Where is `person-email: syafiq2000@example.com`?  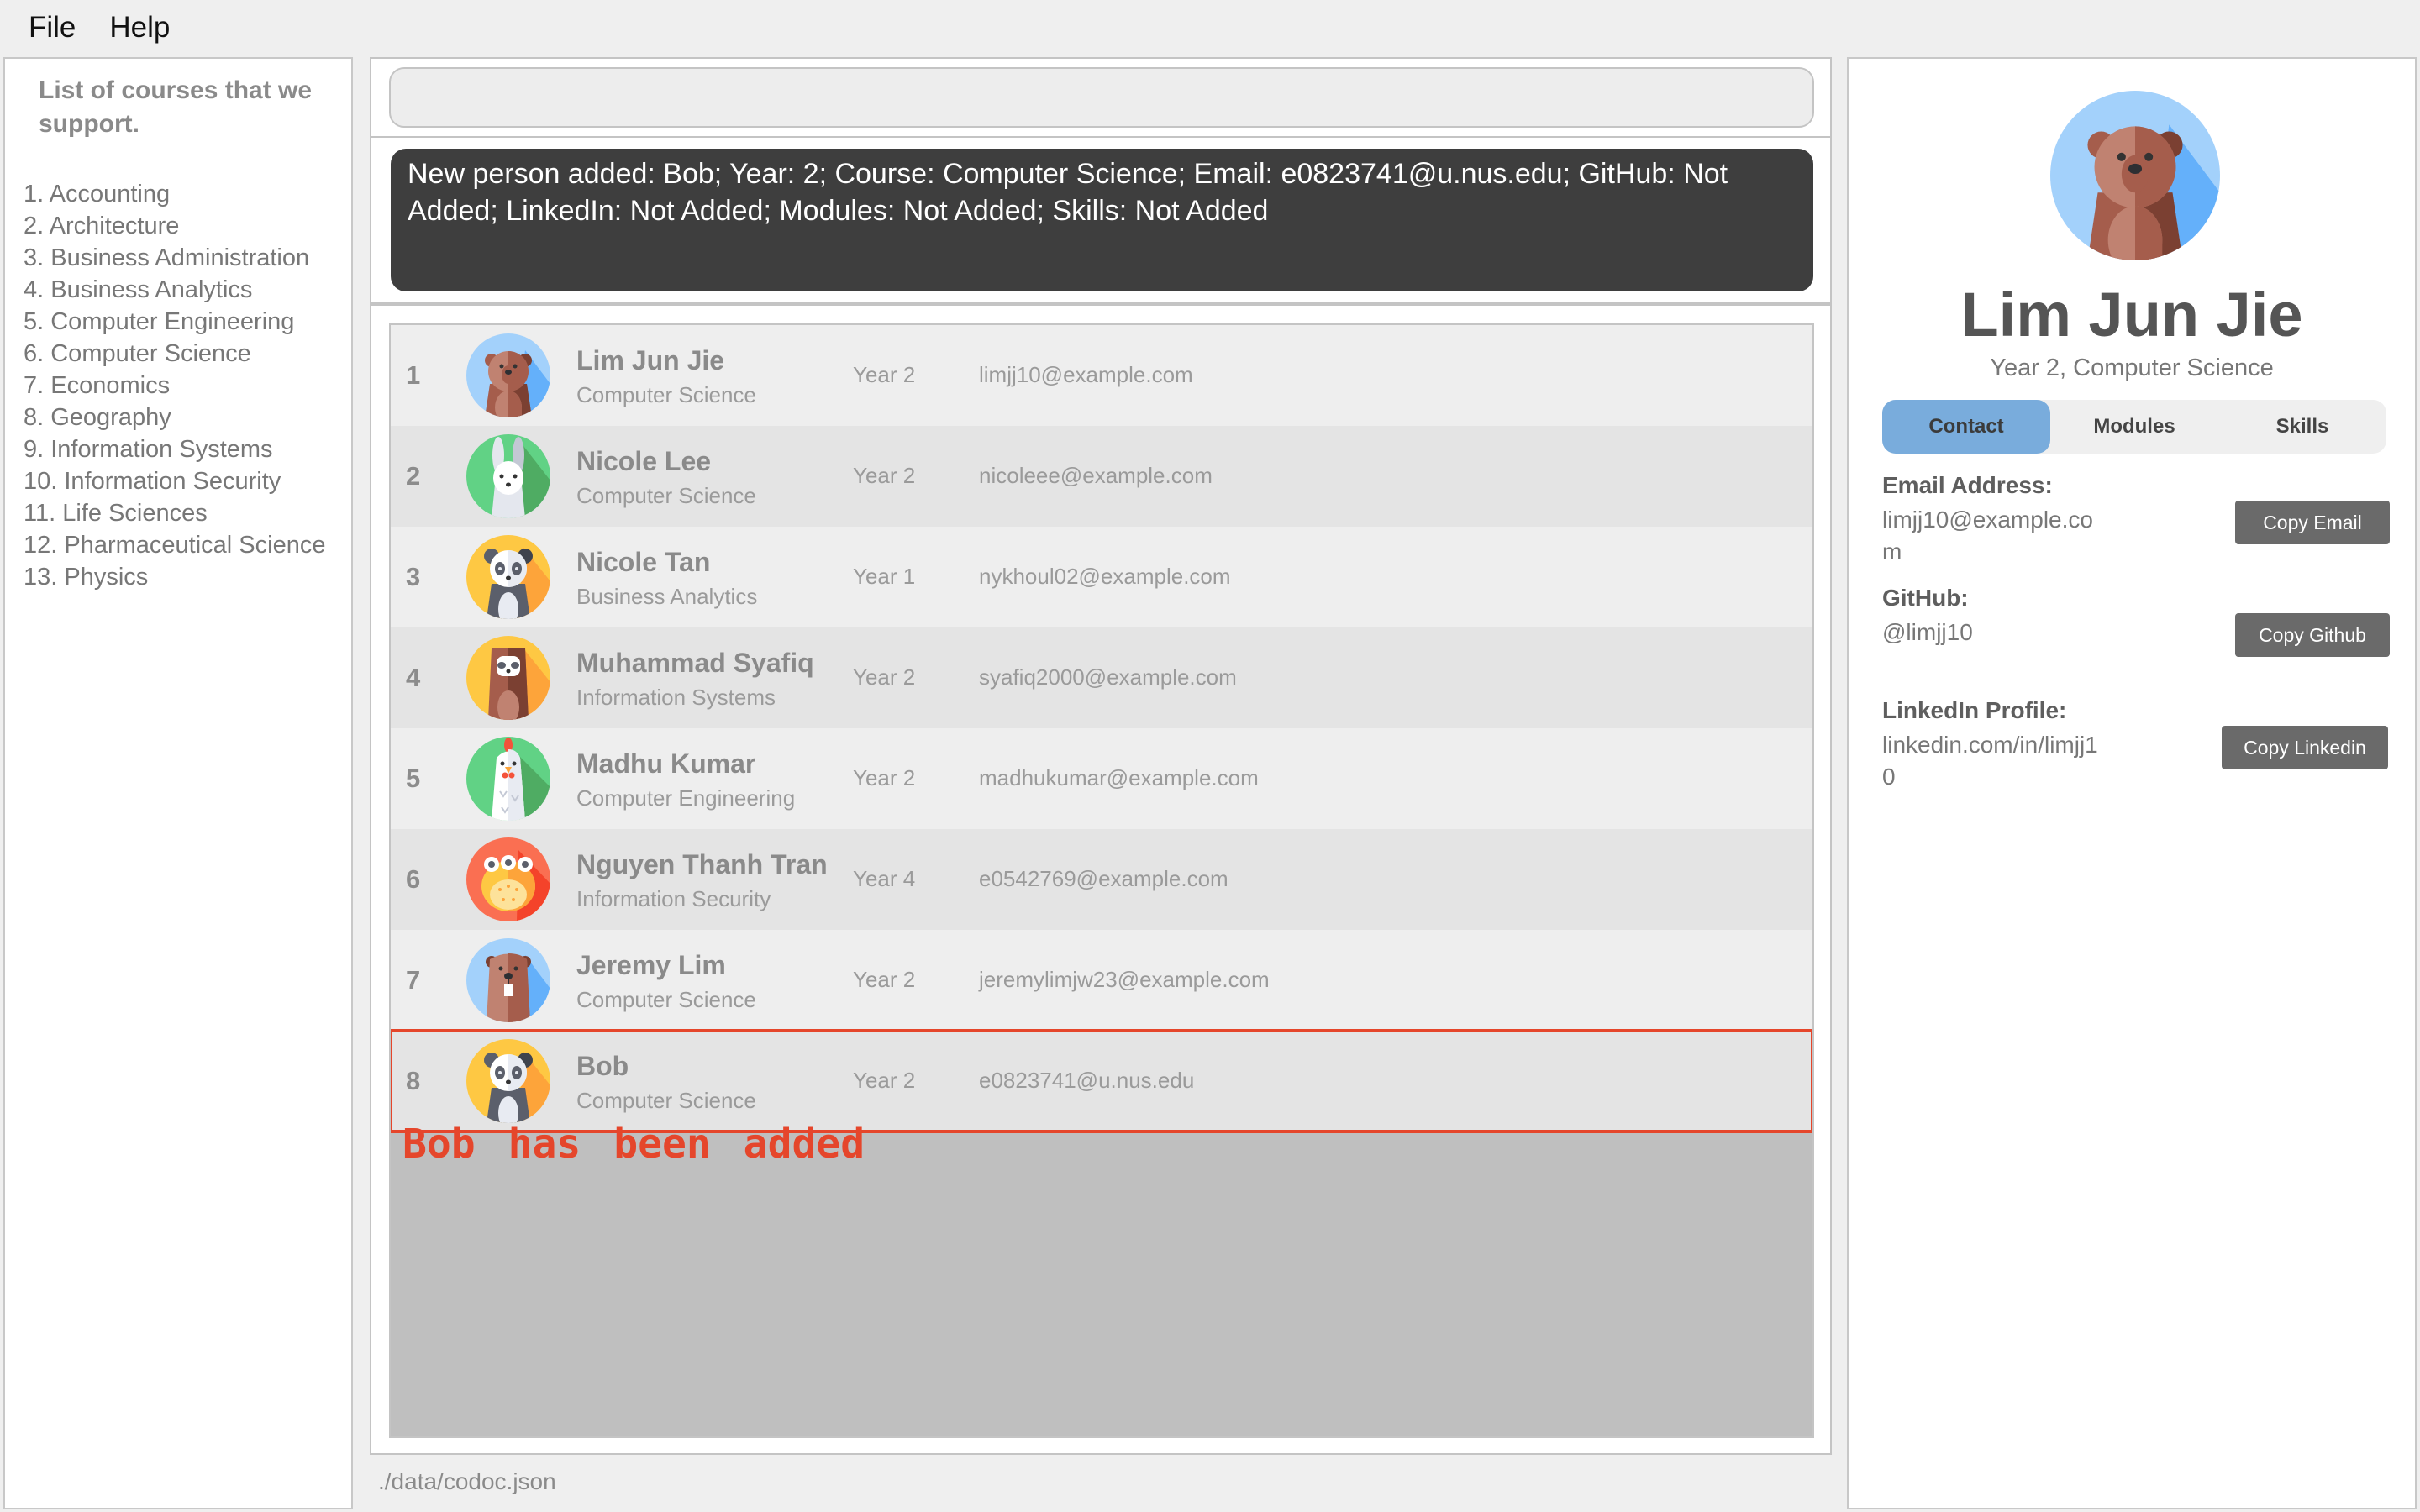 person-email: syafiq2000@example.com is located at coordinates (1108, 677).